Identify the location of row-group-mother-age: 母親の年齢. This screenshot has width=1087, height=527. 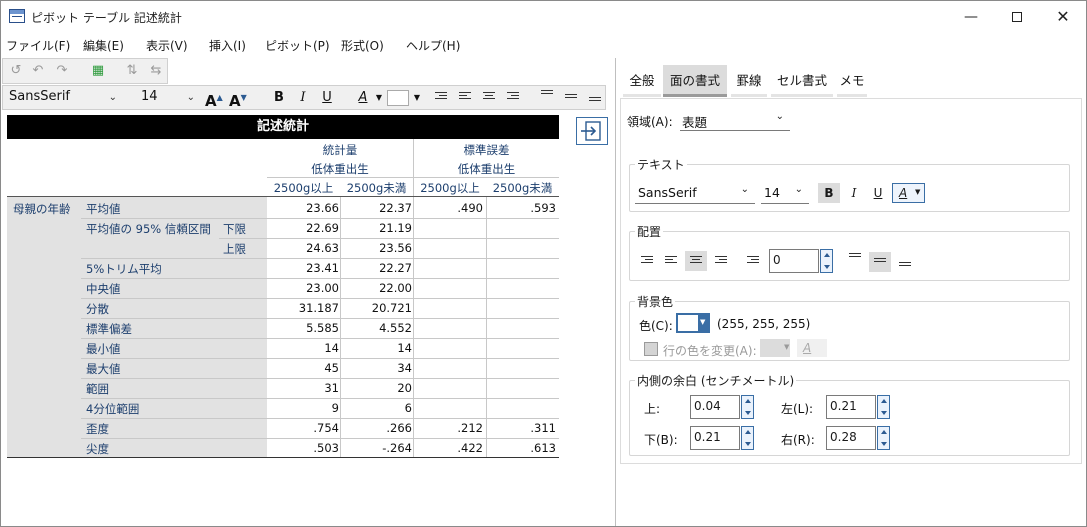
(42, 209).